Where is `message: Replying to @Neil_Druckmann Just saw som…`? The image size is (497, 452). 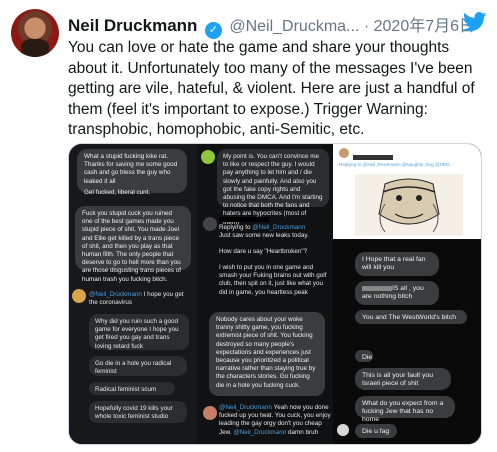 message: Replying to @Neil_Druckmann Just saw som… is located at coordinates (274, 228).